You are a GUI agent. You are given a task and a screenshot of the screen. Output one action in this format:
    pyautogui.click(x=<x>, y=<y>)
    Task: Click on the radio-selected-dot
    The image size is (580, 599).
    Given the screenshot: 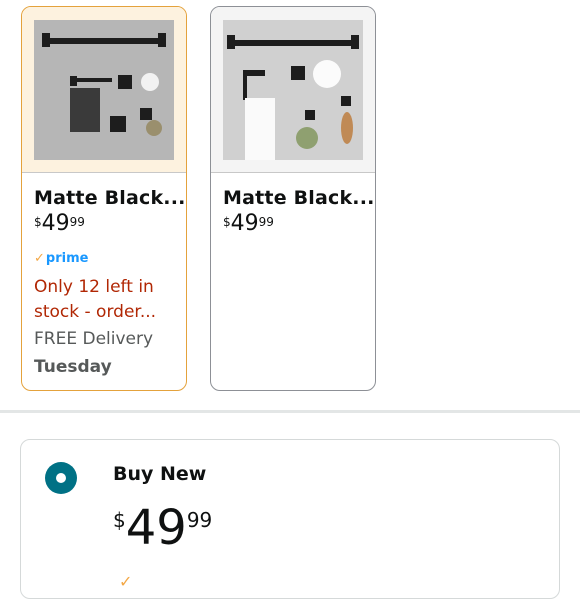 What is the action you would take?
    pyautogui.click(x=61, y=478)
    